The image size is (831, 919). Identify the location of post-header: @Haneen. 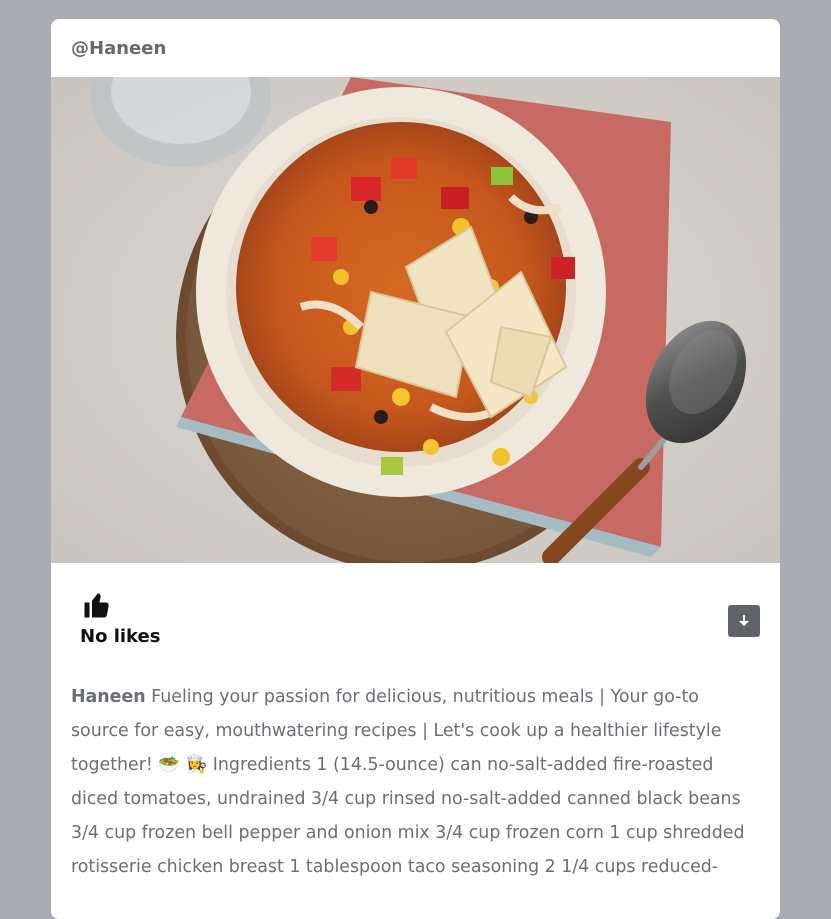
(415, 48).